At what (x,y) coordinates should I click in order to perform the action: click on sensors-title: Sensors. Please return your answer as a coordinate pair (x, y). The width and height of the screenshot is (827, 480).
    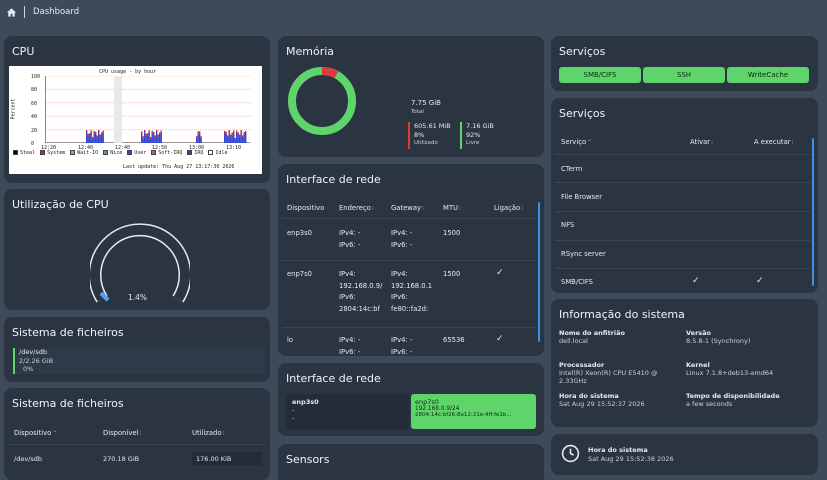
    Looking at the image, I should click on (308, 459).